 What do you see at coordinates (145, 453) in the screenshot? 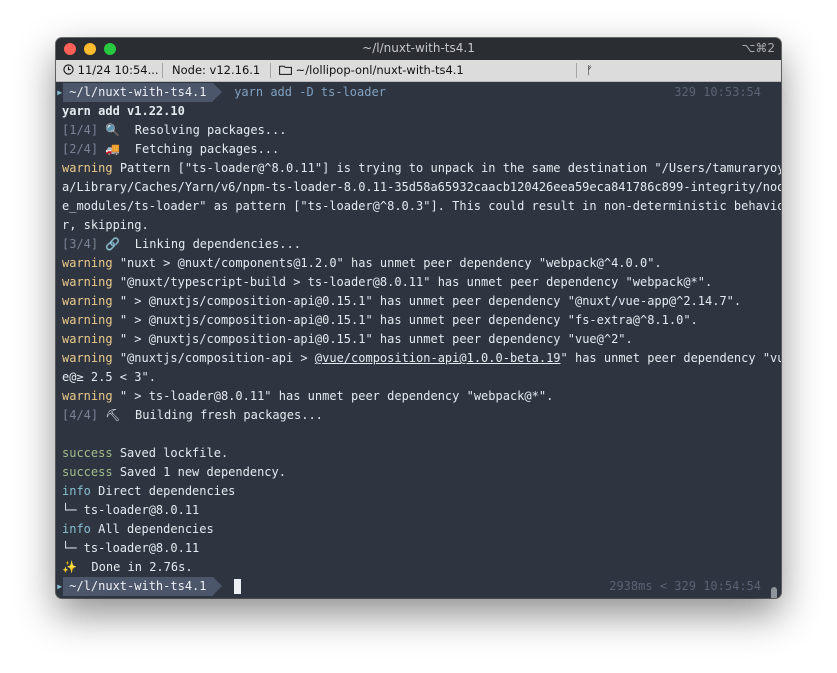
I see `success-line: success Saved lockfile.` at bounding box center [145, 453].